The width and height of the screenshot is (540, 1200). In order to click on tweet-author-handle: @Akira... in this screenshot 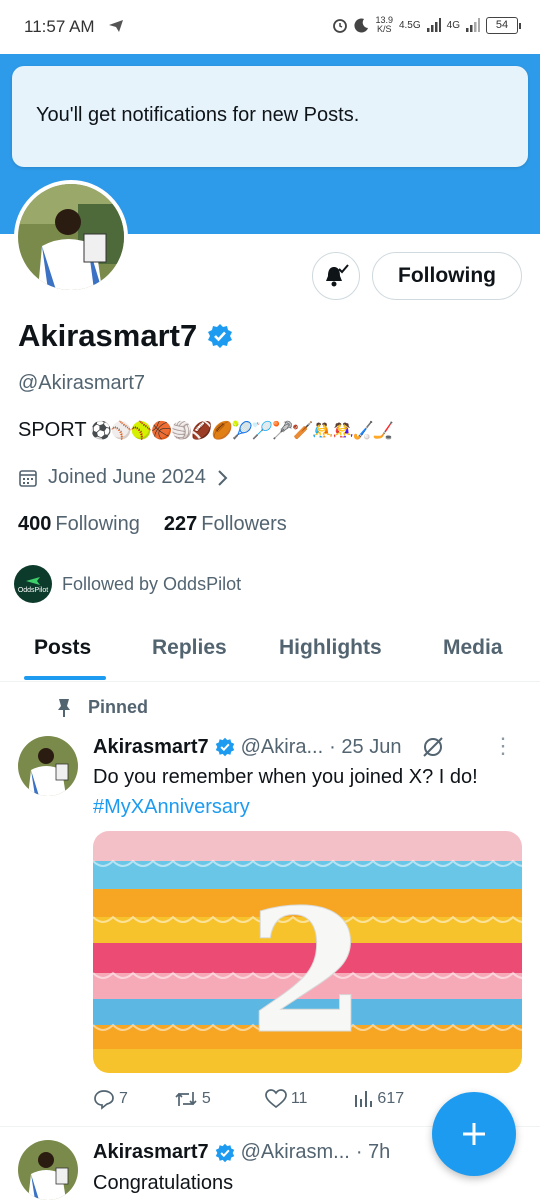, I will do `click(282, 746)`.